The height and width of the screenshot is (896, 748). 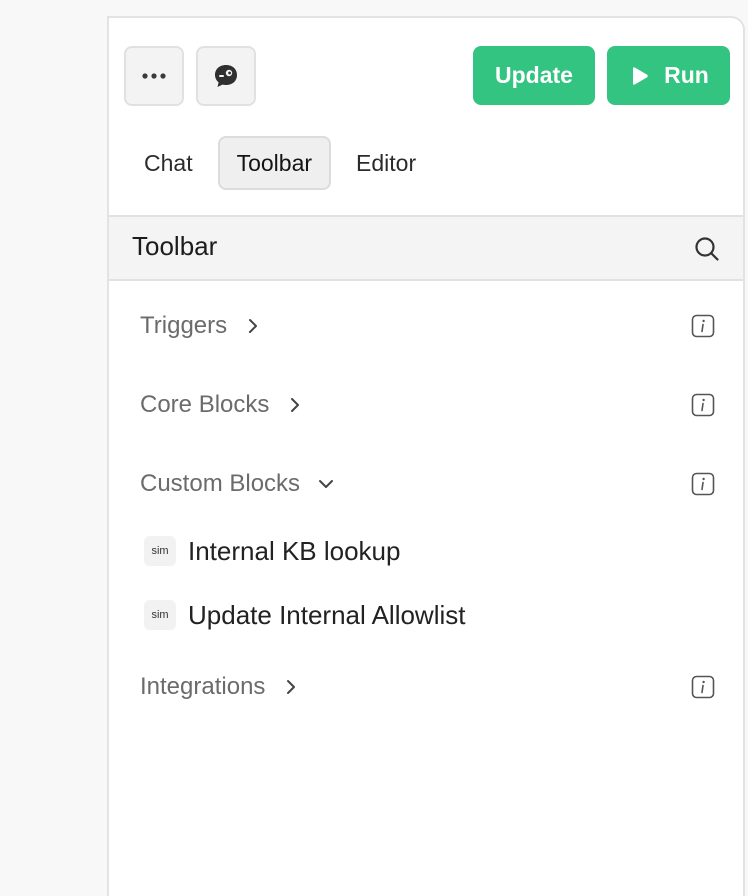 I want to click on workflow-canvas, so click(x=53, y=445).